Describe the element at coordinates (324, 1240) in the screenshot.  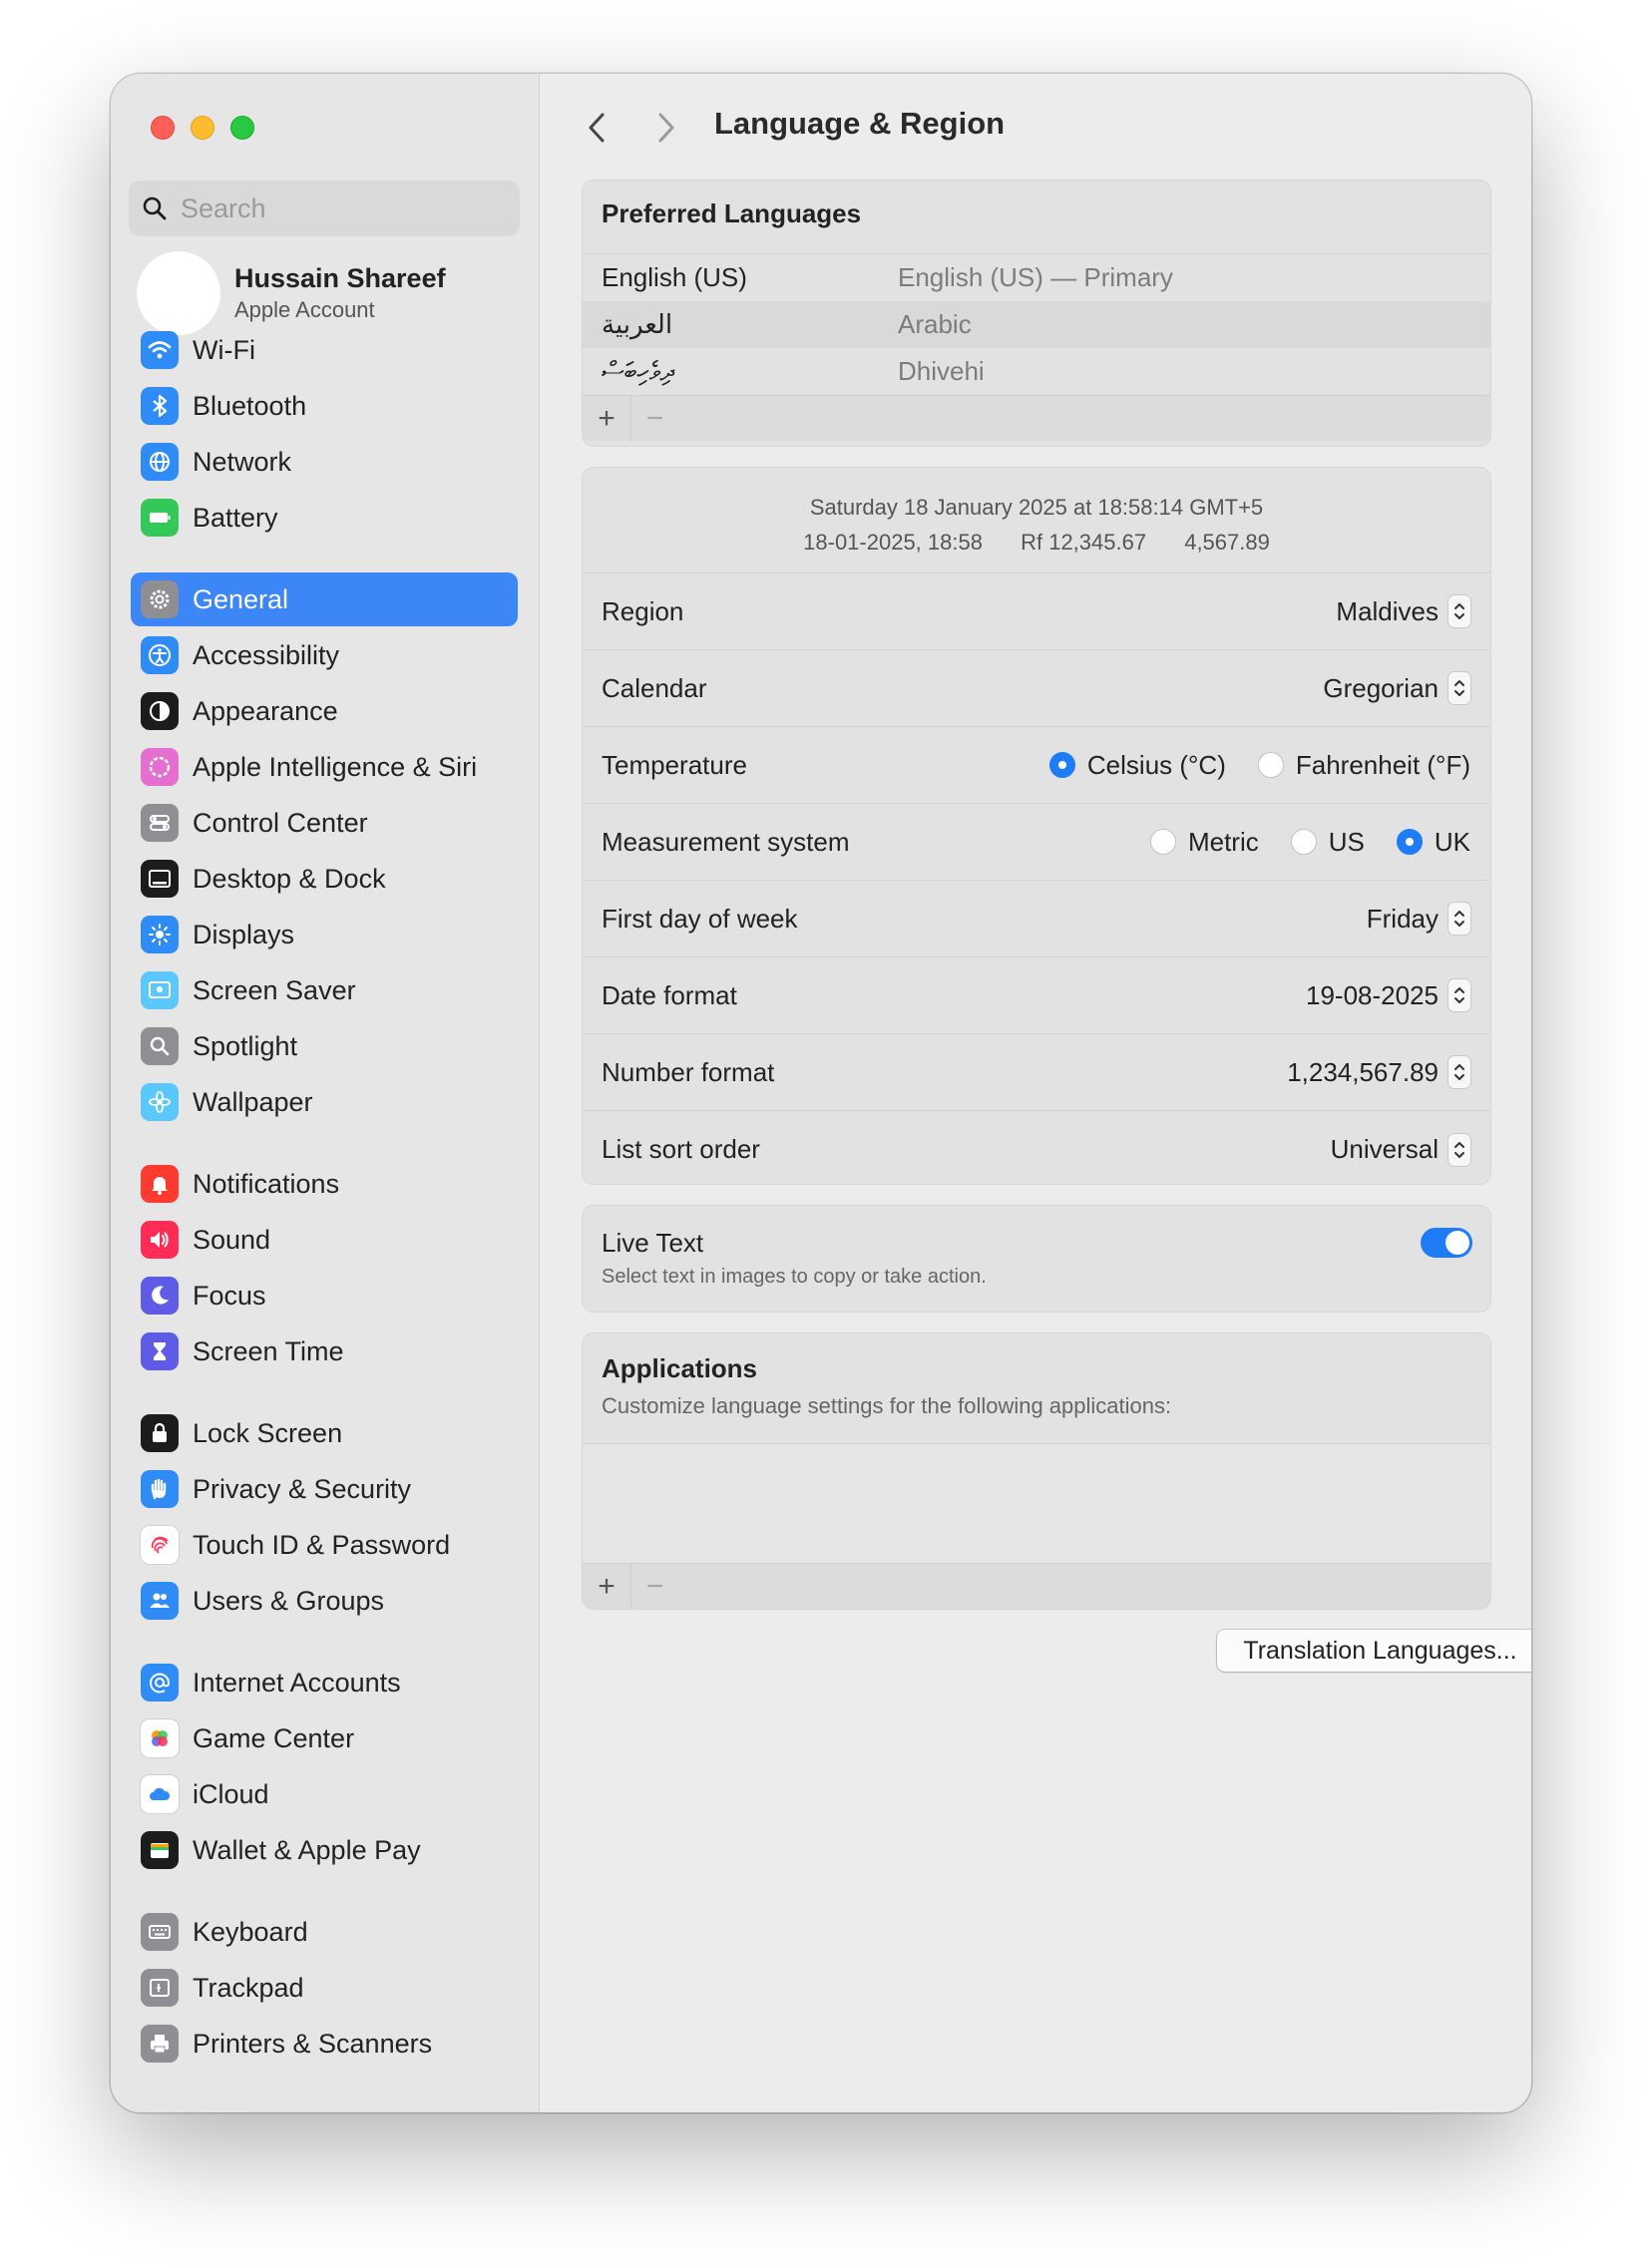
I see `sidebar-item-sound: Sound` at that location.